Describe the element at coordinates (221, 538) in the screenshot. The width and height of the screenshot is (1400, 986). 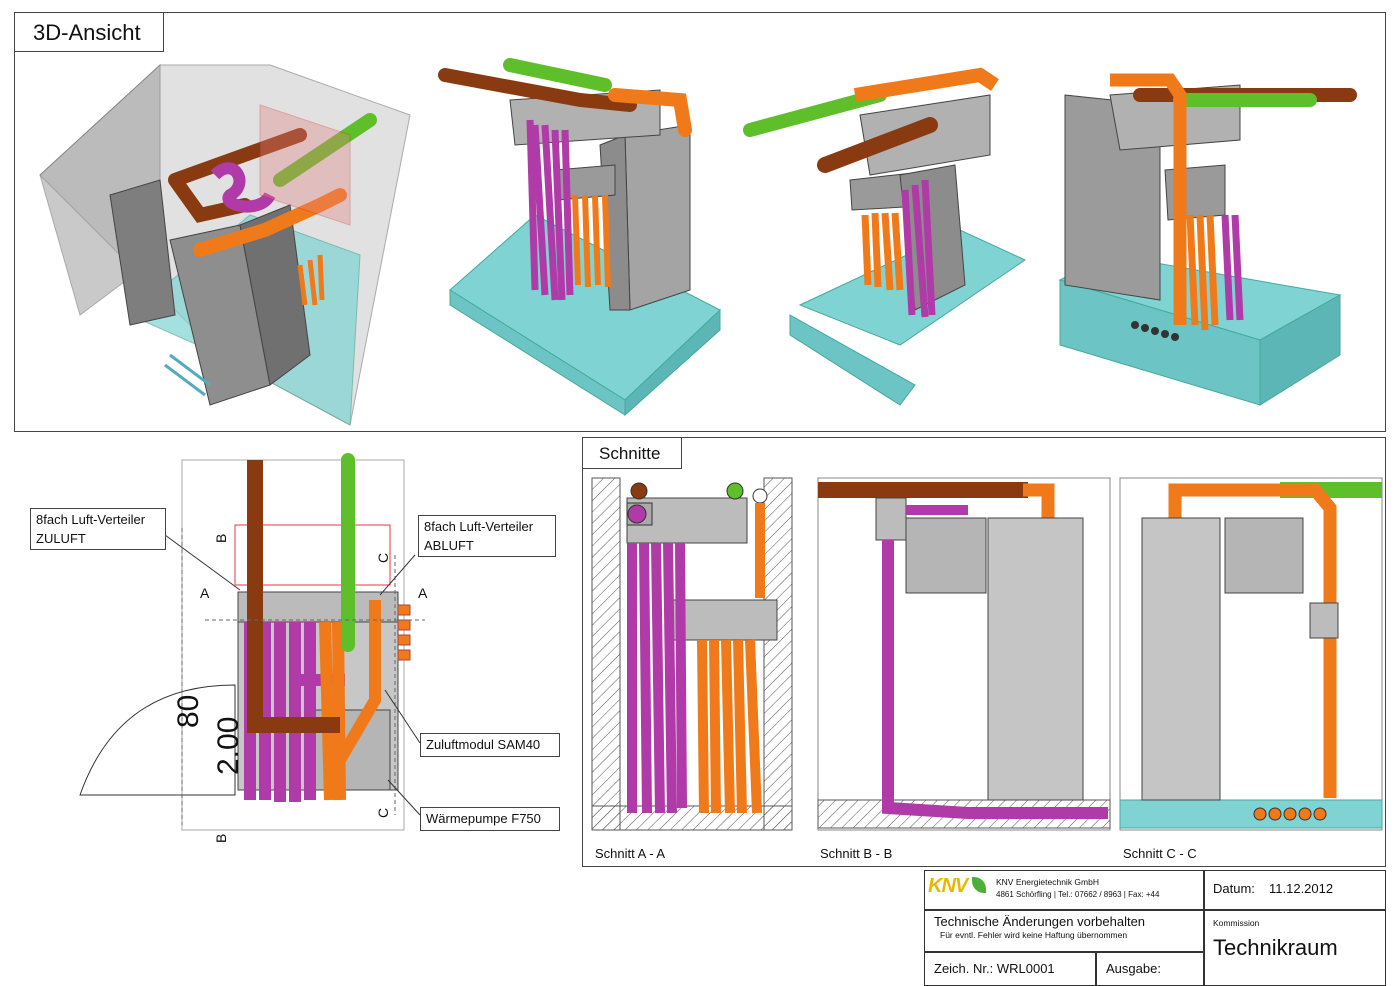
I see `section-marker-b-top: B` at that location.